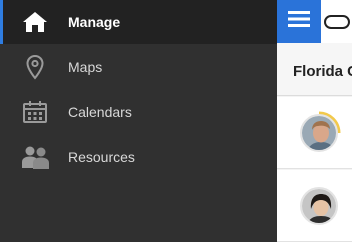 The image size is (352, 242). What do you see at coordinates (322, 71) in the screenshot?
I see `page-title: Florida C` at bounding box center [322, 71].